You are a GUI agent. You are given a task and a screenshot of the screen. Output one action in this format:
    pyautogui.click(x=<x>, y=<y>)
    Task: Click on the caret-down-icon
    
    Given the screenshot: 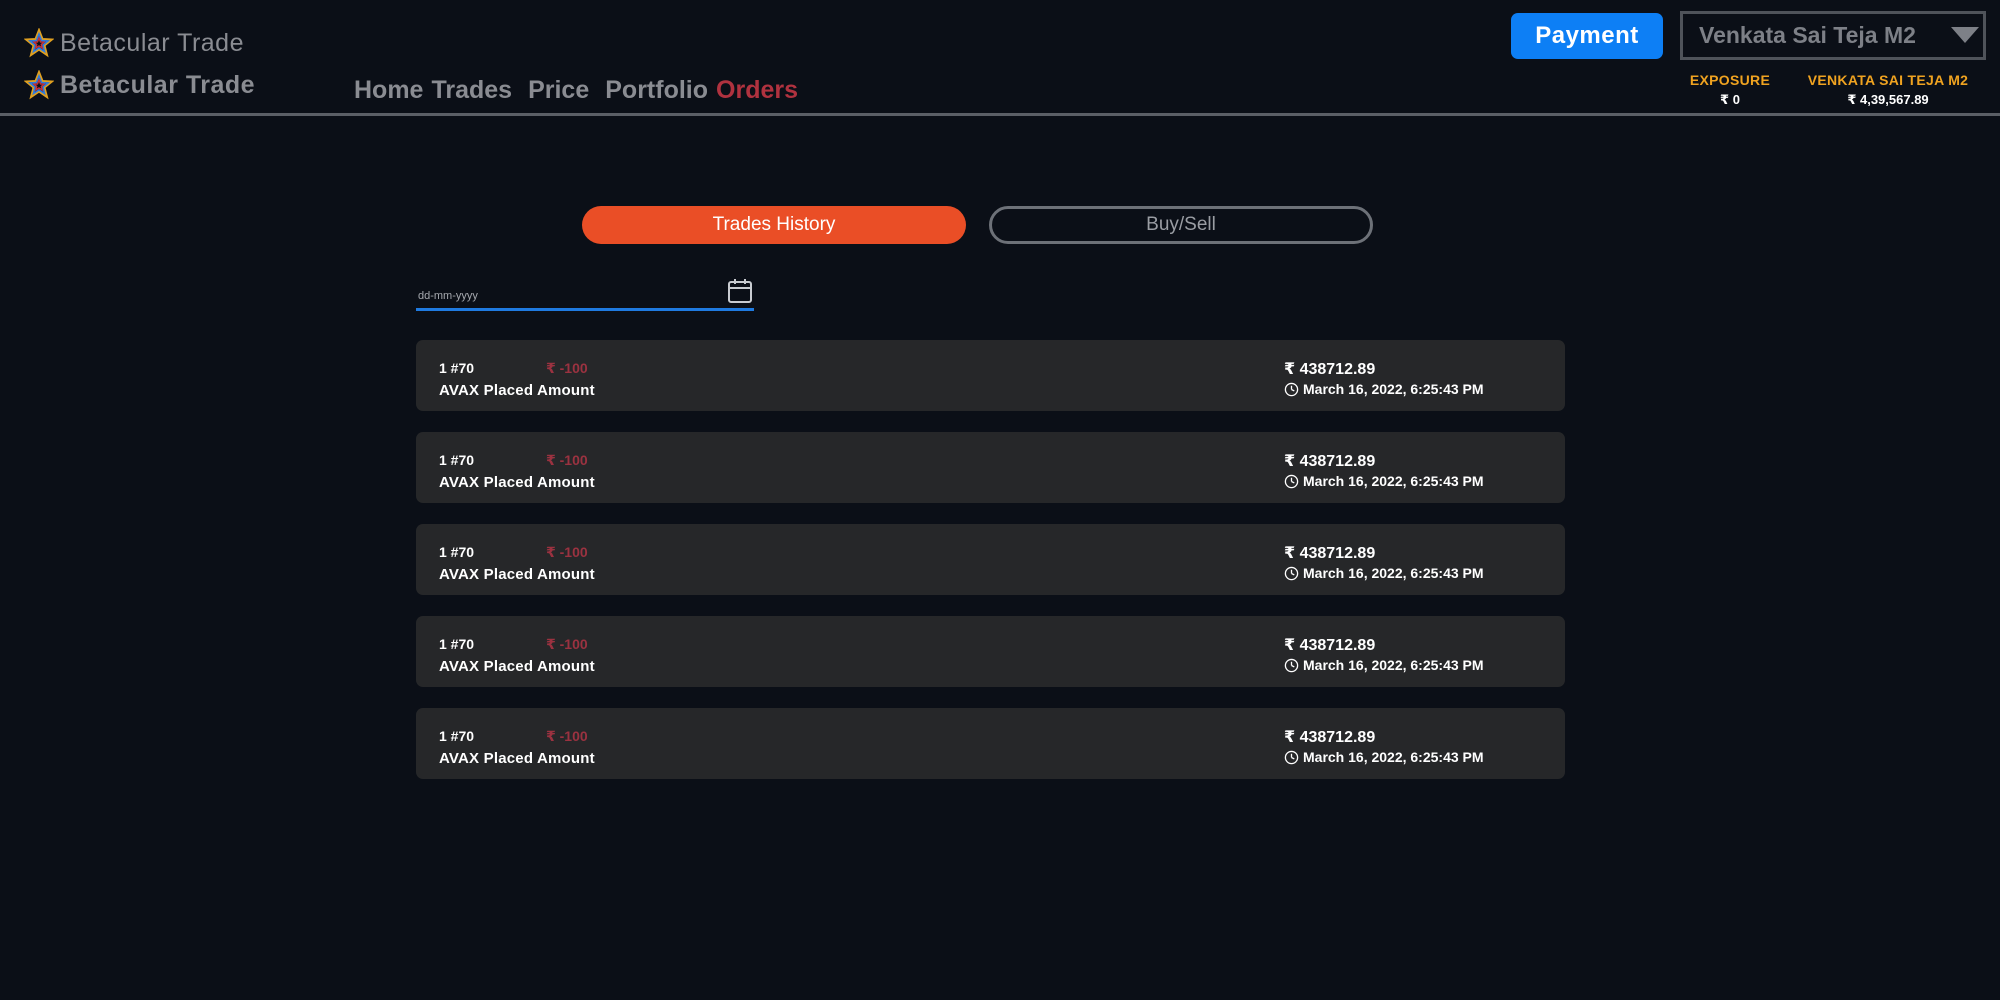 What is the action you would take?
    pyautogui.click(x=1965, y=35)
    